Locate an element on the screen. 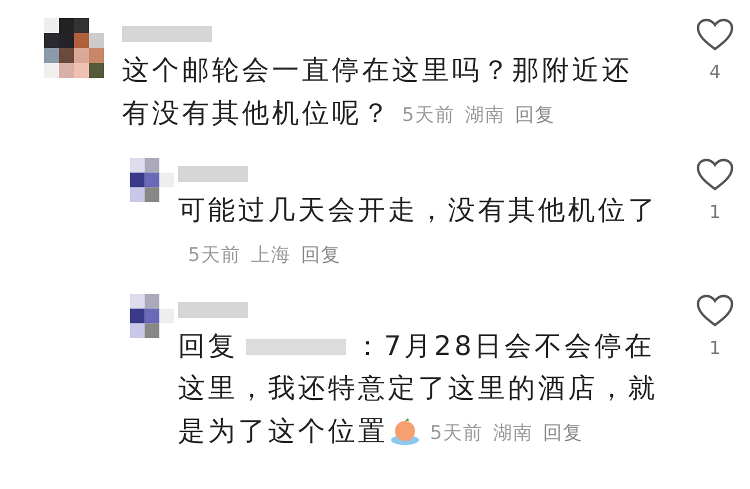 This screenshot has width=750, height=489. comment-text: 是为了这个位置 is located at coordinates (283, 432).